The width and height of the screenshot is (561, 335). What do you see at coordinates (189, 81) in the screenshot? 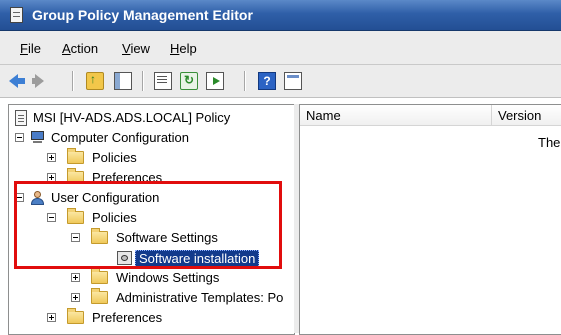
I see `refresh-icon` at bounding box center [189, 81].